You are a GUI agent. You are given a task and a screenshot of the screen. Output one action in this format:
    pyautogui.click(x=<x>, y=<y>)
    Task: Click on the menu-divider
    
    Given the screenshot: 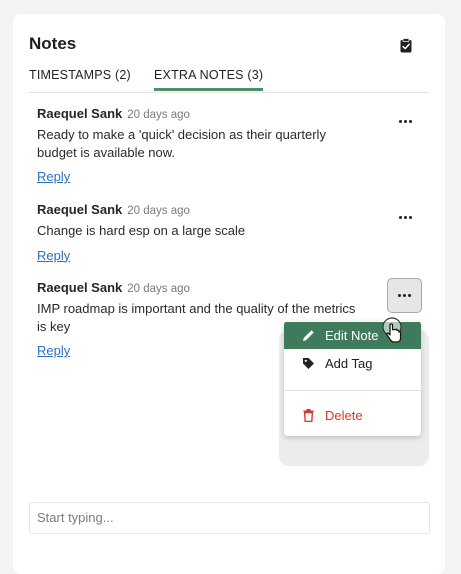 What is the action you would take?
    pyautogui.click(x=352, y=390)
    